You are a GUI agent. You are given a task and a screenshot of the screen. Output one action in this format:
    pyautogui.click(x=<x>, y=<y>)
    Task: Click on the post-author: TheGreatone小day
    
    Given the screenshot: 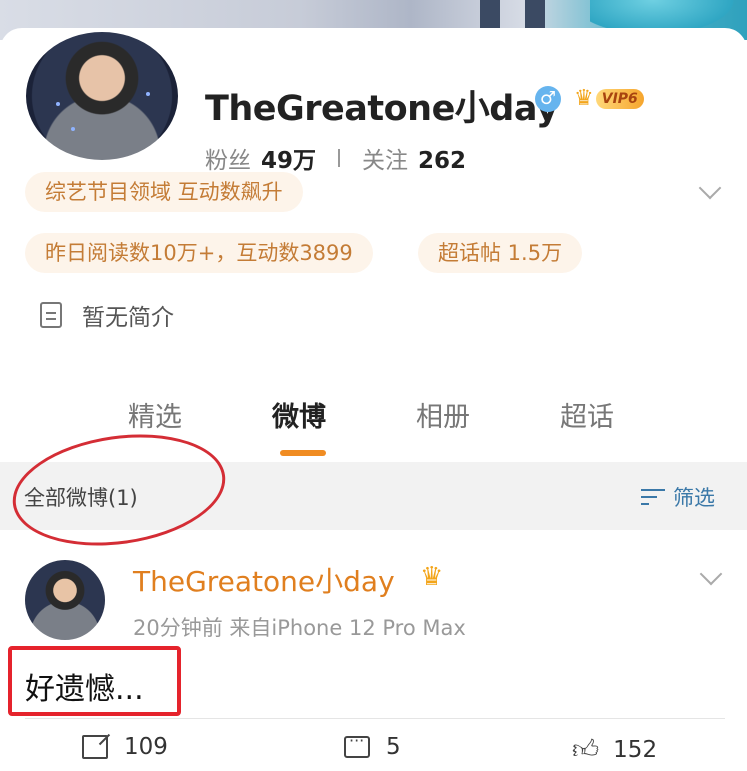 What is the action you would take?
    pyautogui.click(x=264, y=580)
    